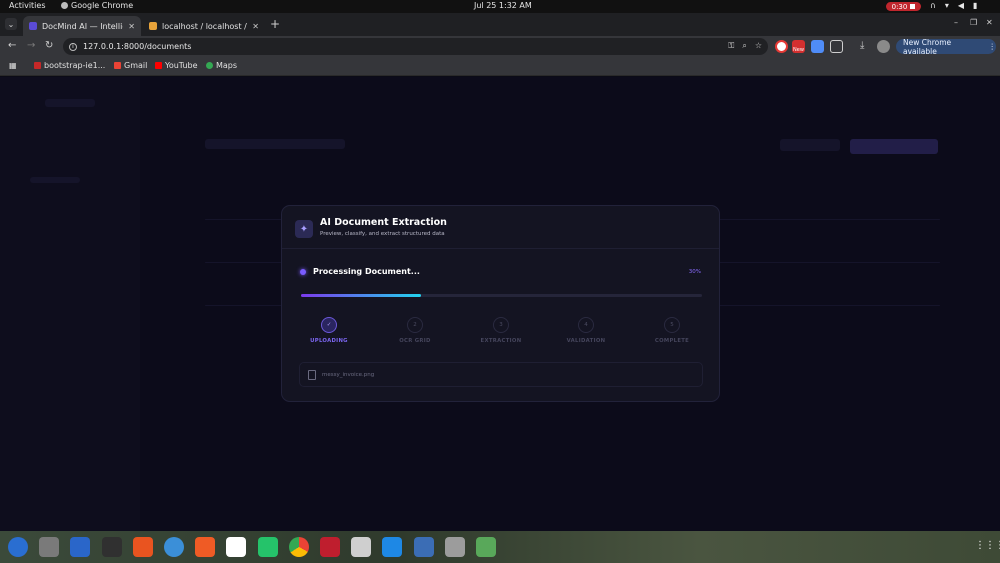 The height and width of the screenshot is (563, 1000). I want to click on status-dot-icon, so click(303, 272).